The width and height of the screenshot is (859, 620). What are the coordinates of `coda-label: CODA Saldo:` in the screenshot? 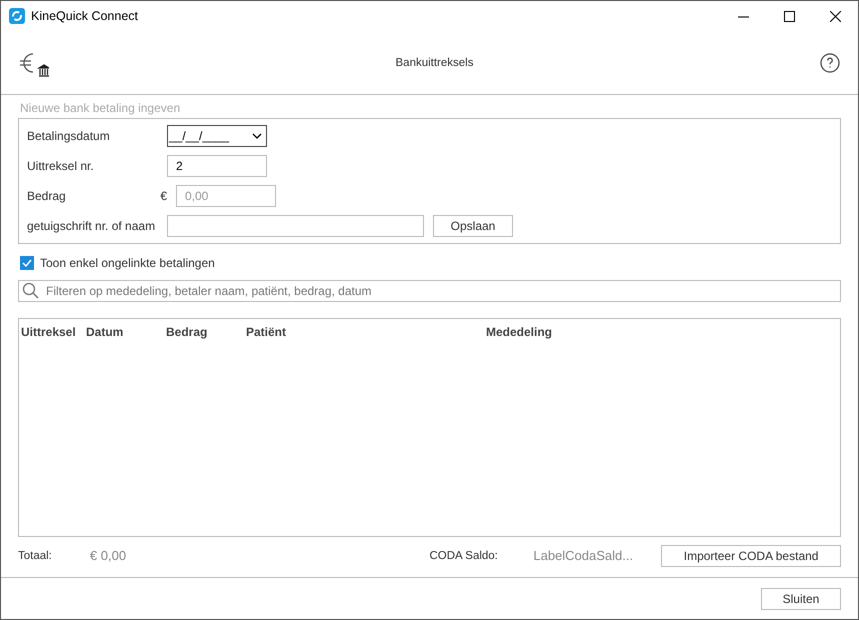 It's located at (464, 556).